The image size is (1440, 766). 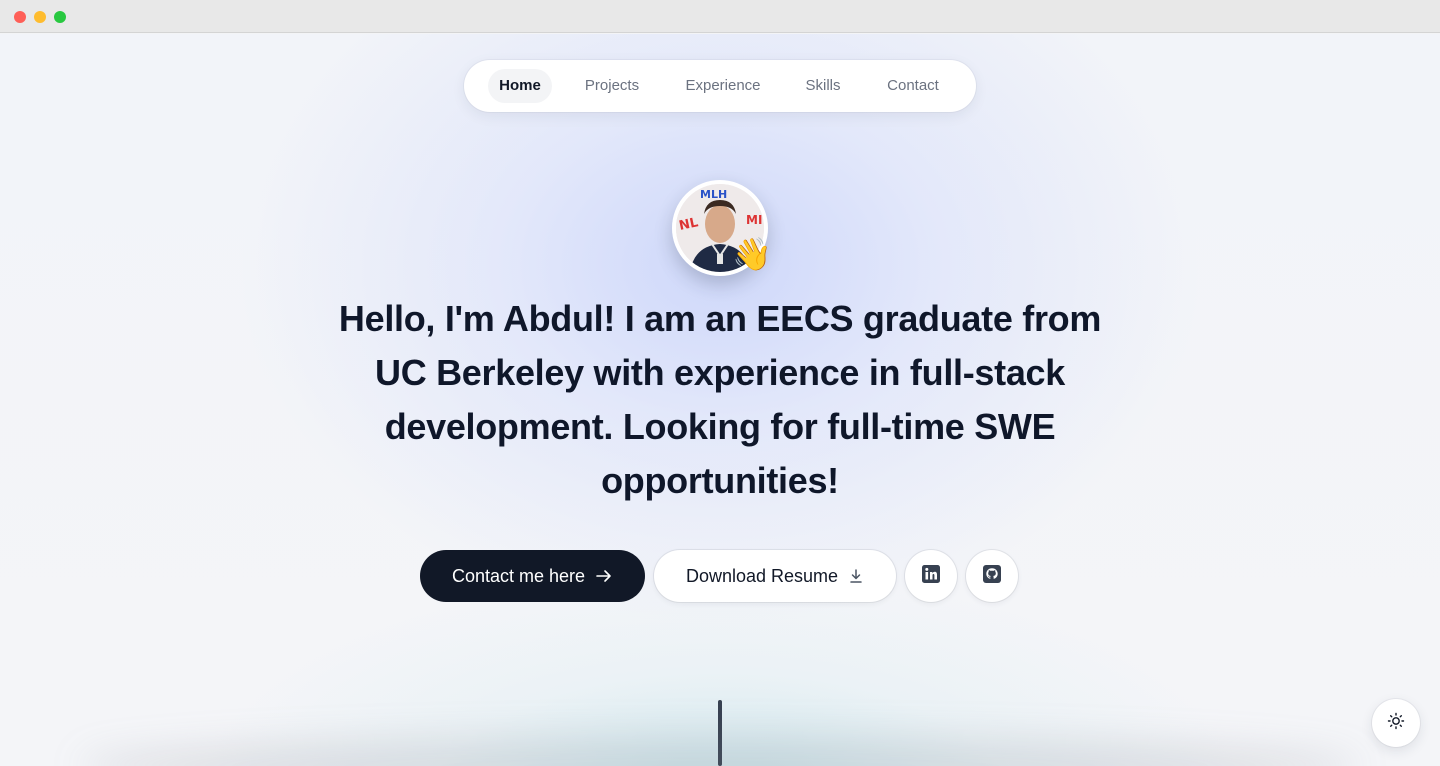 I want to click on window-maximize-button, so click(x=60, y=17).